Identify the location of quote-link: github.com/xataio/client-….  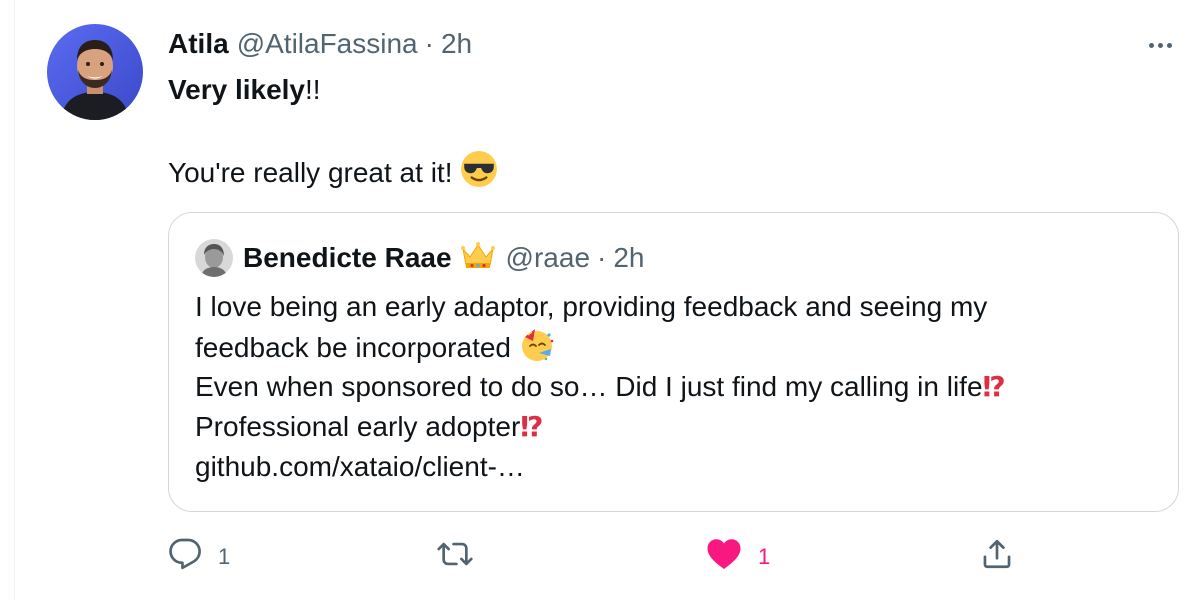
(360, 466).